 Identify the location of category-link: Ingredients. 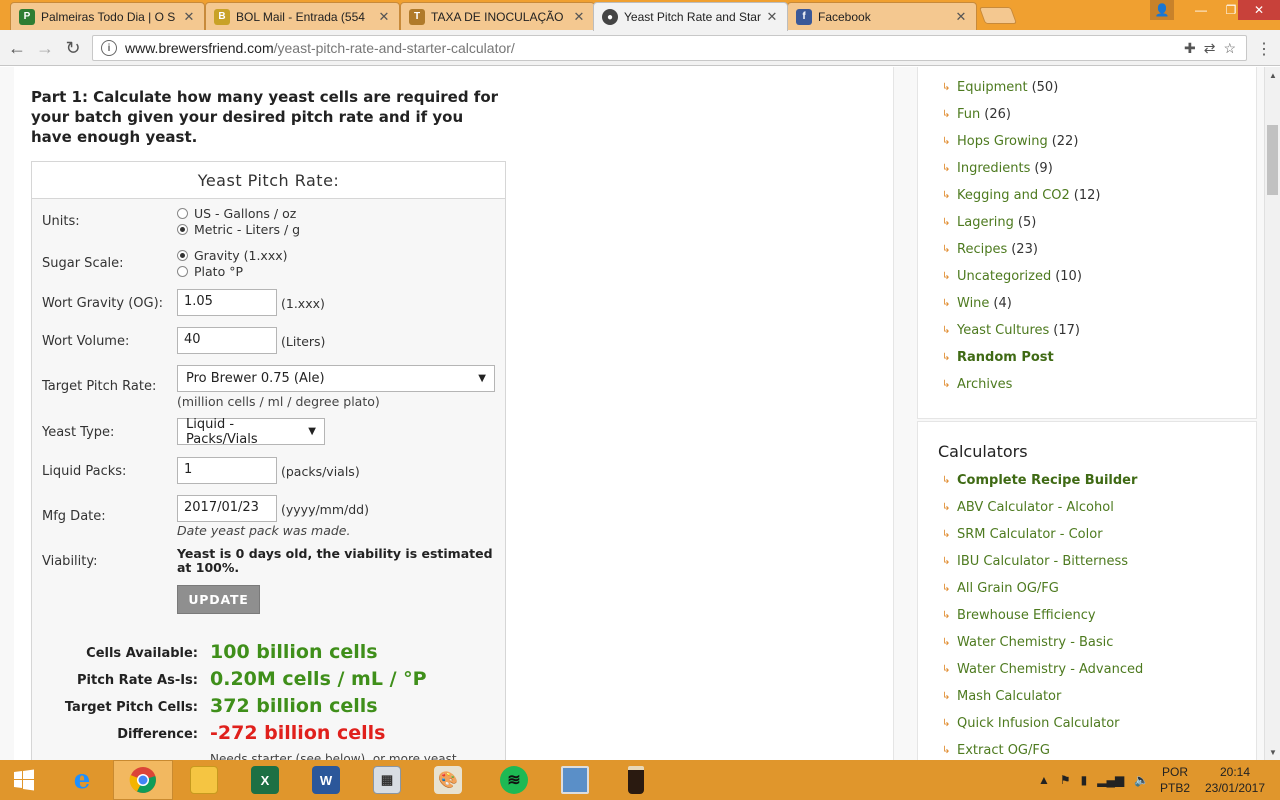
(993, 168).